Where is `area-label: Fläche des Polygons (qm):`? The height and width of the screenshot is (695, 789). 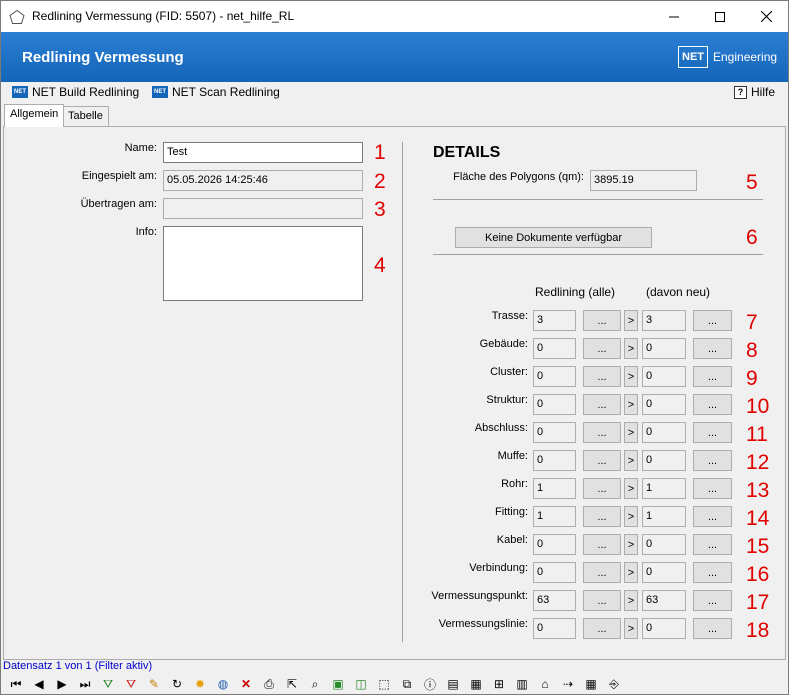
area-label: Fläche des Polygons (qm): is located at coordinates (518, 177).